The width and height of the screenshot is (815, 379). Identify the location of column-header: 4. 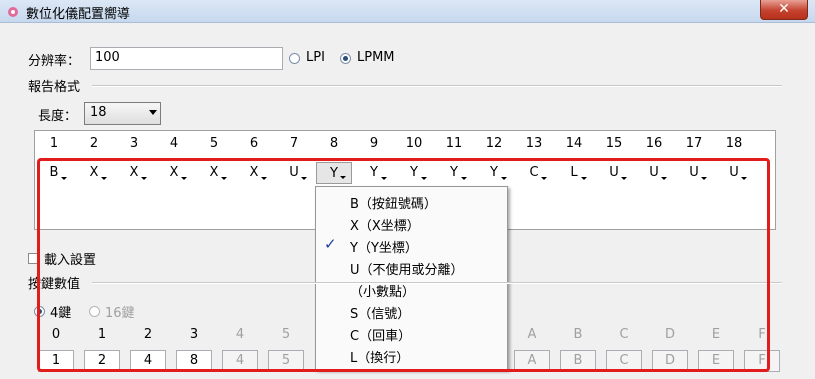
(174, 143).